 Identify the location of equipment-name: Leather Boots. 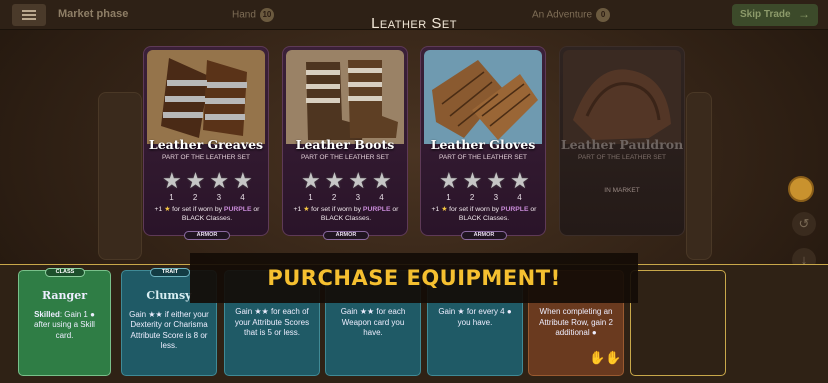
(345, 144).